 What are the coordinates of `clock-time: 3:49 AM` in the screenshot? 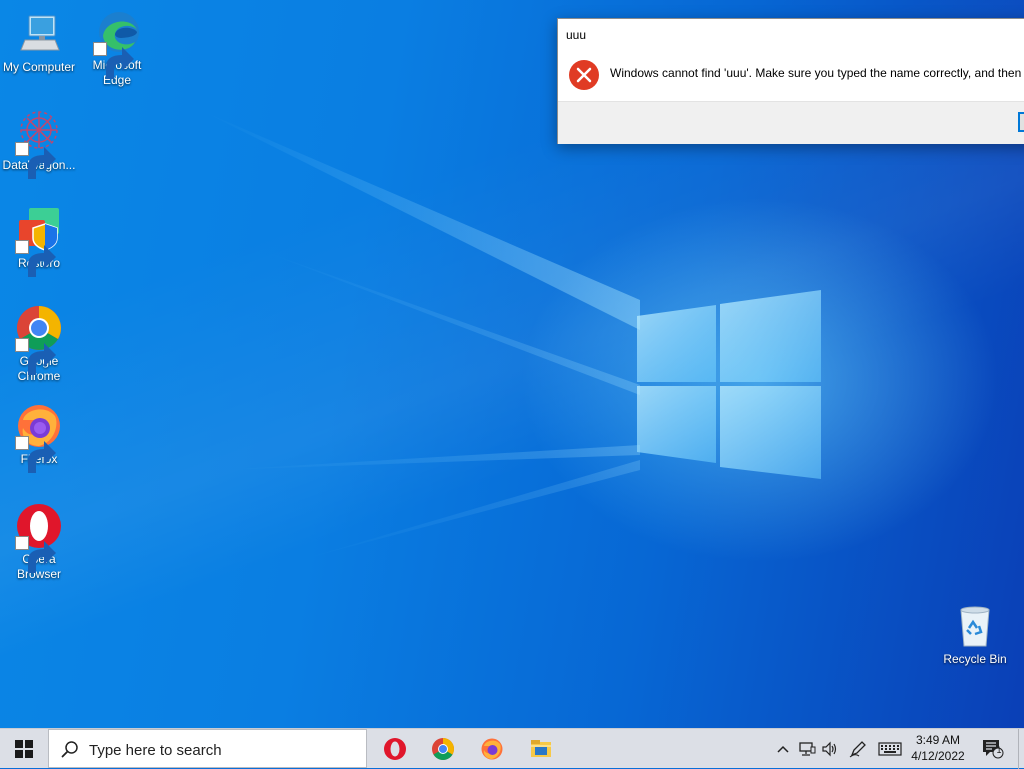 It's located at (938, 740).